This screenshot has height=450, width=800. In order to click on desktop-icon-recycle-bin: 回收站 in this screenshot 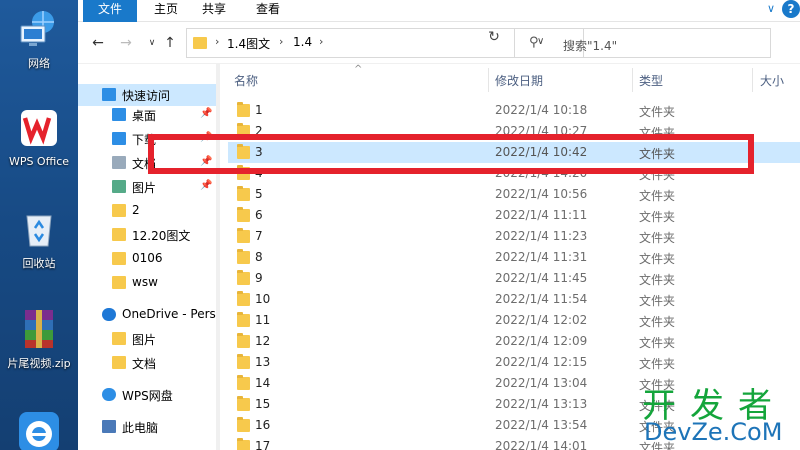, I will do `click(39, 239)`.